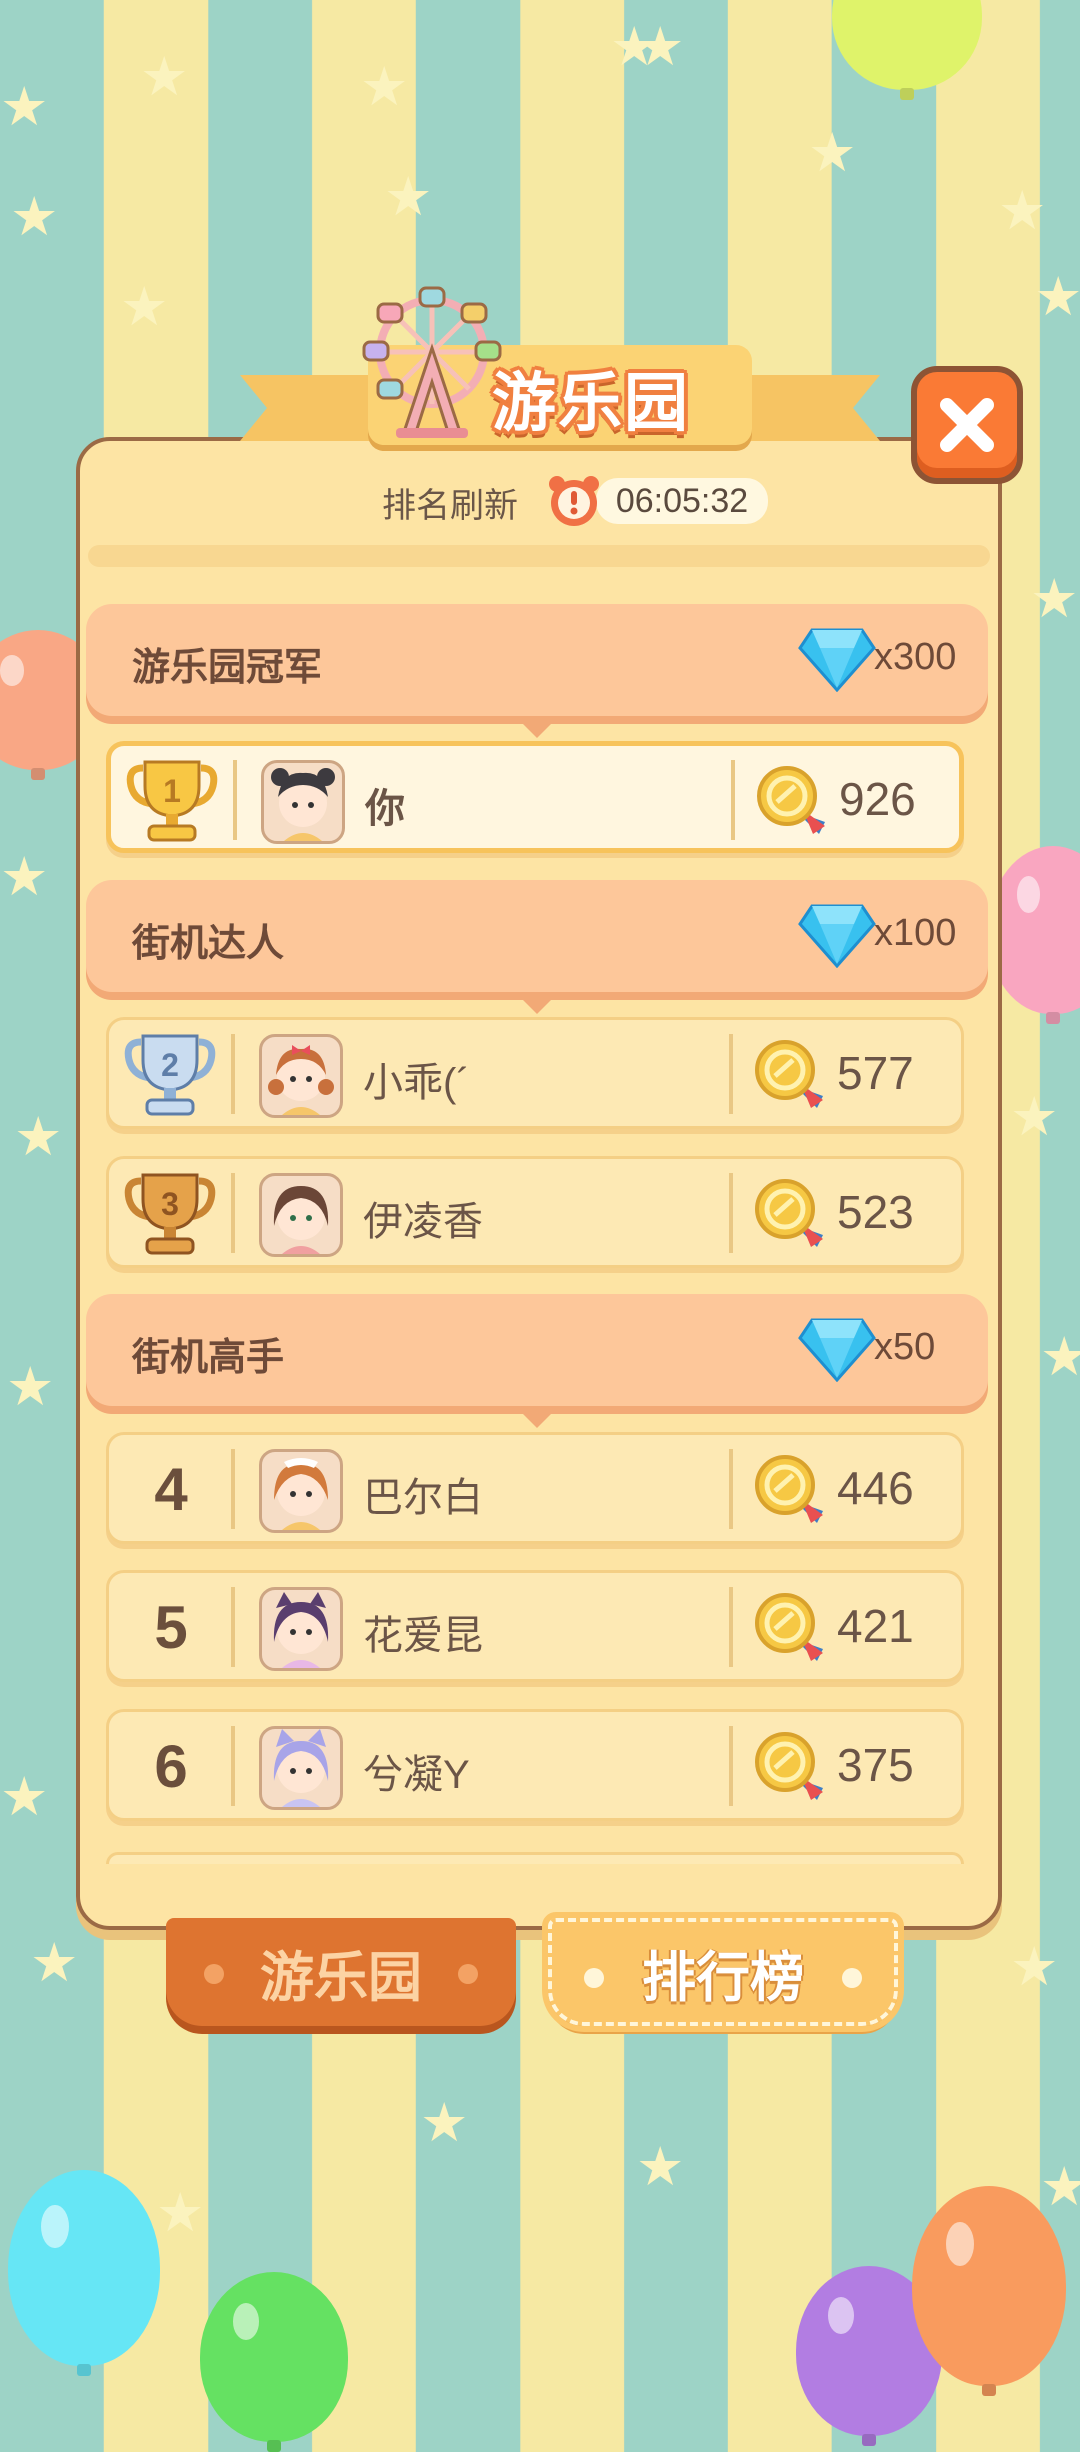  What do you see at coordinates (723, 1977) in the screenshot?
I see `tab-label: 排行榜` at bounding box center [723, 1977].